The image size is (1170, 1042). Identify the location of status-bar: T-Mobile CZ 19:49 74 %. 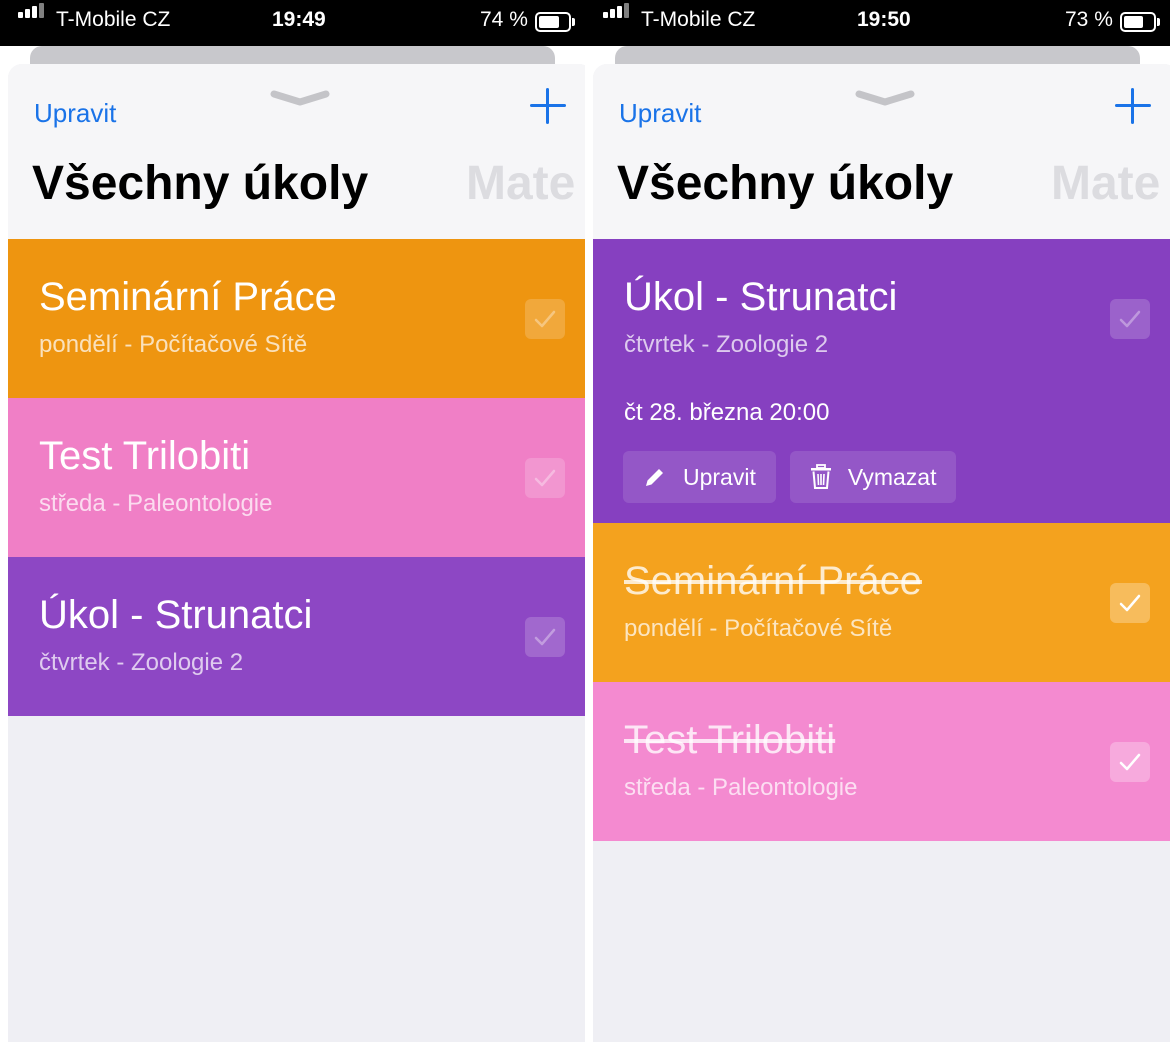
(292, 23).